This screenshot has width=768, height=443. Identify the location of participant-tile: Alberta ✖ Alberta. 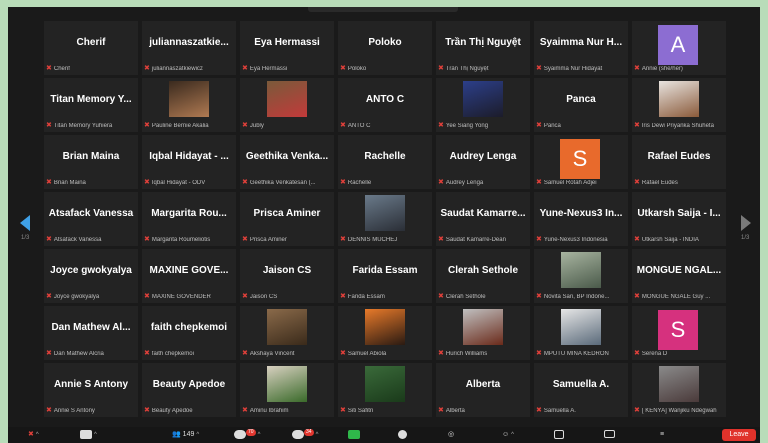
(483, 390).